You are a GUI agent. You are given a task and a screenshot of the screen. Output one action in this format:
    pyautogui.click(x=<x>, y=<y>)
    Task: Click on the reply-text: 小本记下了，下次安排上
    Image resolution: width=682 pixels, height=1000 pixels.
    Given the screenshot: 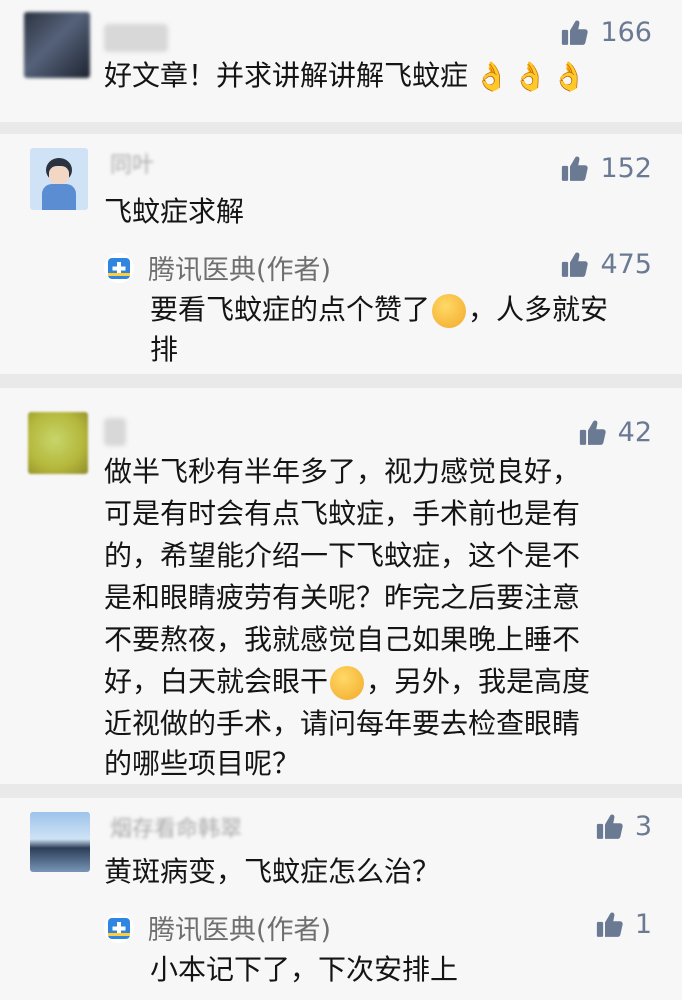 What is the action you would take?
    pyautogui.click(x=304, y=969)
    